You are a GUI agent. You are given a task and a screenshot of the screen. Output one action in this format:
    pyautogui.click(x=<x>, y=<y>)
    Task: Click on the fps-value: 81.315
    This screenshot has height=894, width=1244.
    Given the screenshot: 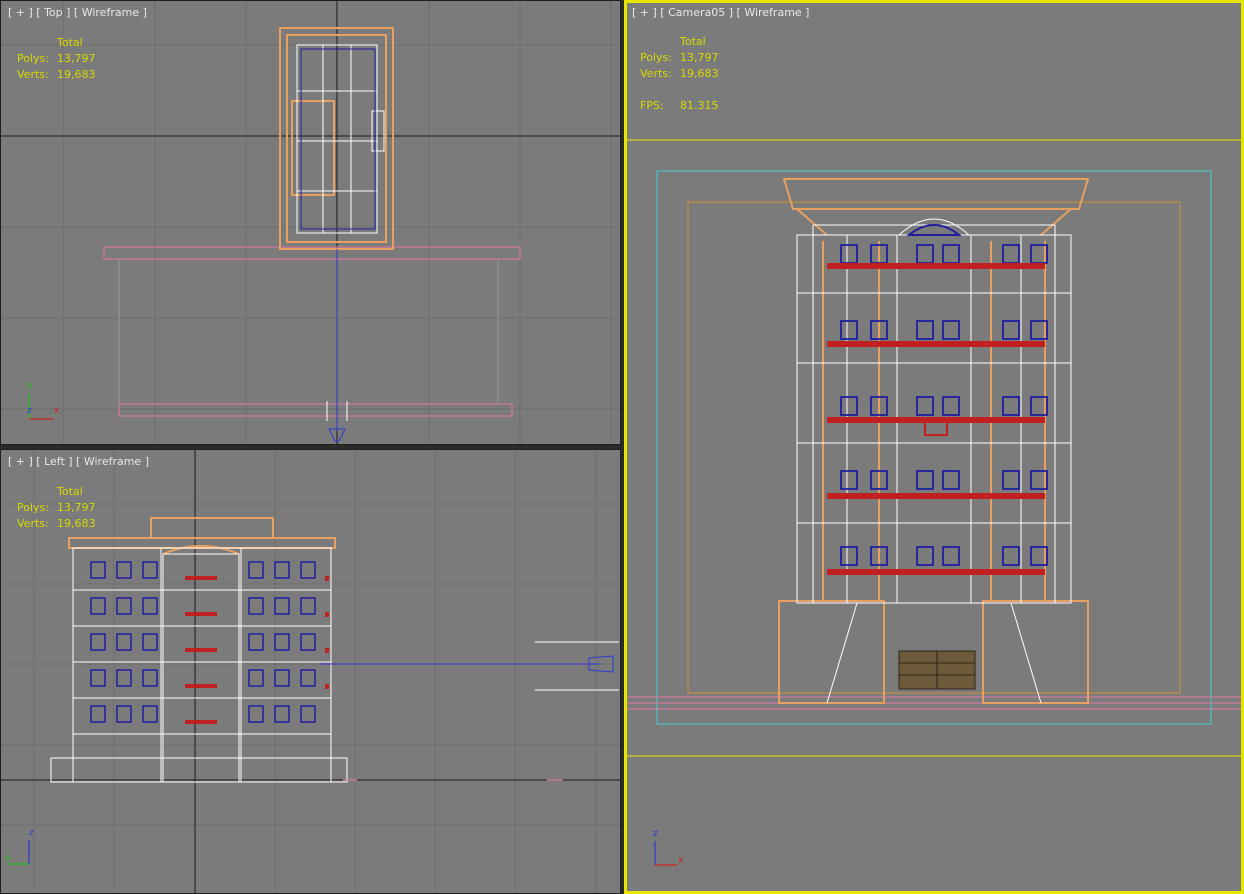 What is the action you would take?
    pyautogui.click(x=699, y=105)
    